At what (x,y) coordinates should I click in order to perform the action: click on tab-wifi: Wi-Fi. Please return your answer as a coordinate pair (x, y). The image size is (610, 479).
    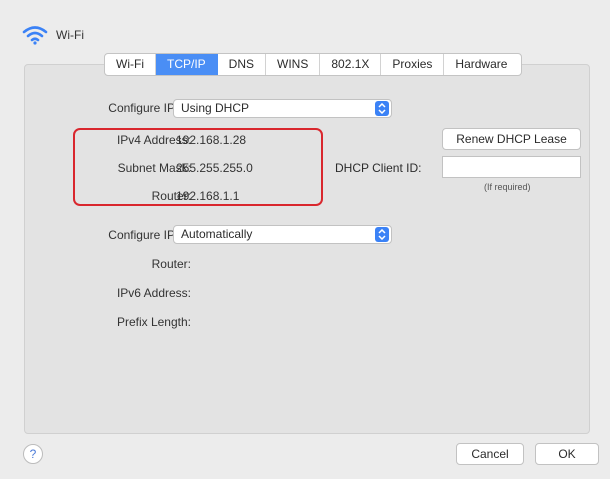
    Looking at the image, I should click on (130, 64).